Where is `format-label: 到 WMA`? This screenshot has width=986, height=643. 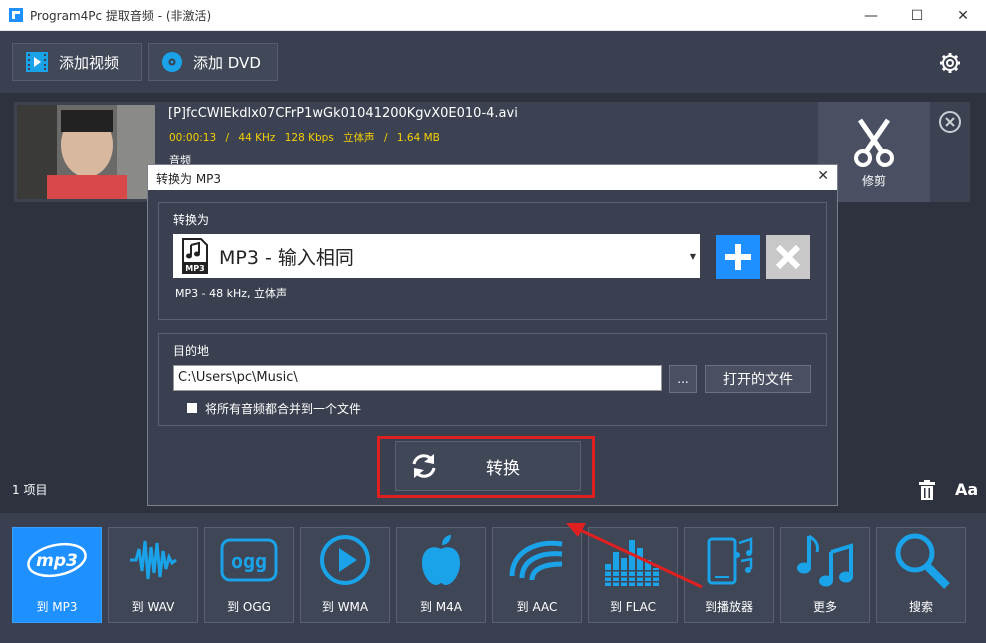
format-label: 到 WMA is located at coordinates (345, 607).